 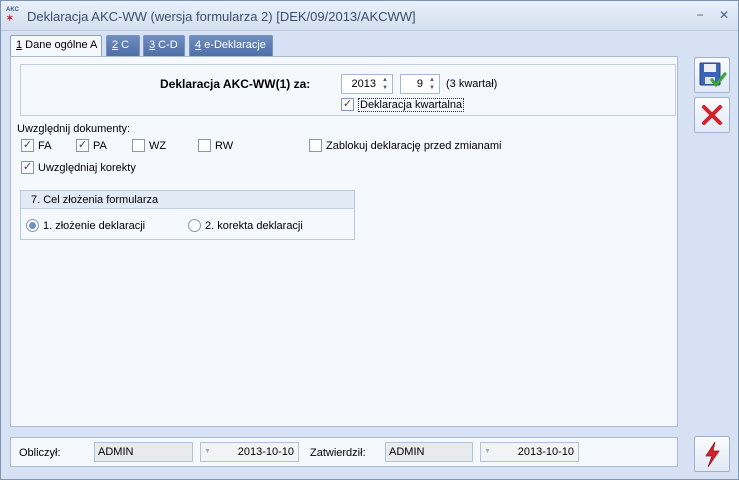 I want to click on calculated-by-label: Obliczył:, so click(x=40, y=453).